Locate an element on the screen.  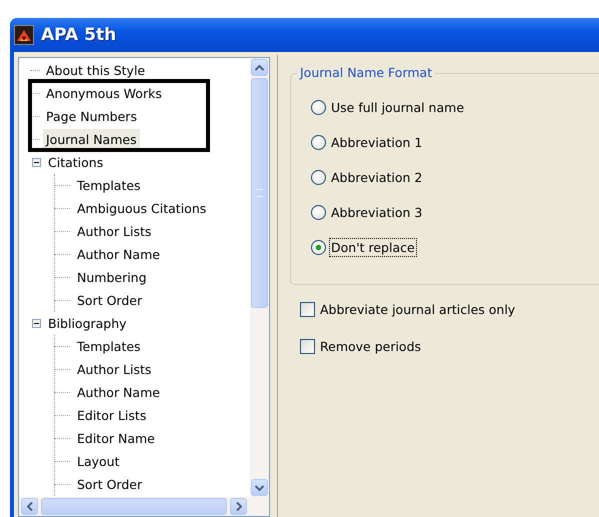
group-title: Journal Name Format is located at coordinates (366, 72).